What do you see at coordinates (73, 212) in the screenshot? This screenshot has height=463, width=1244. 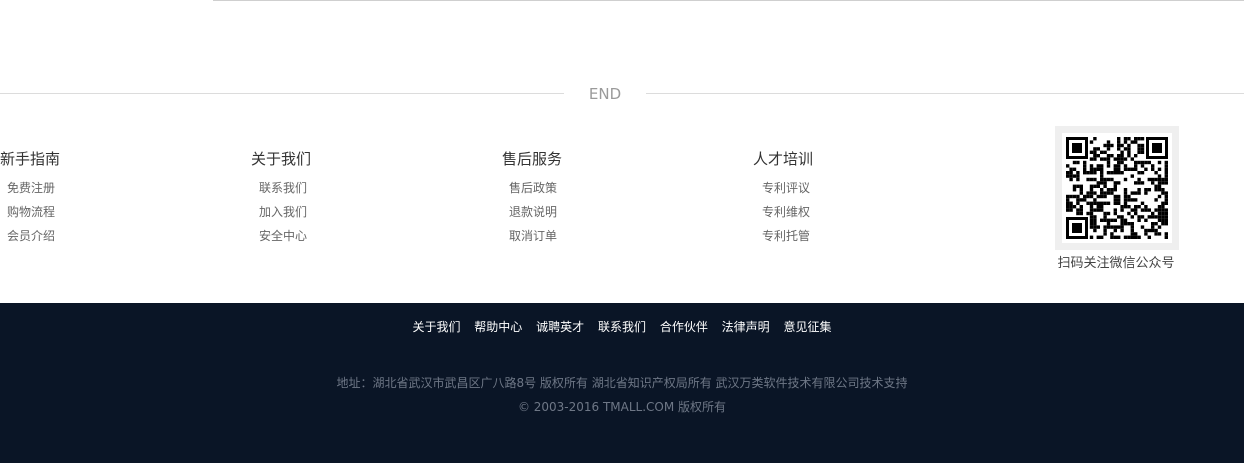 I see `link-shopping-process: 购物流程` at bounding box center [73, 212].